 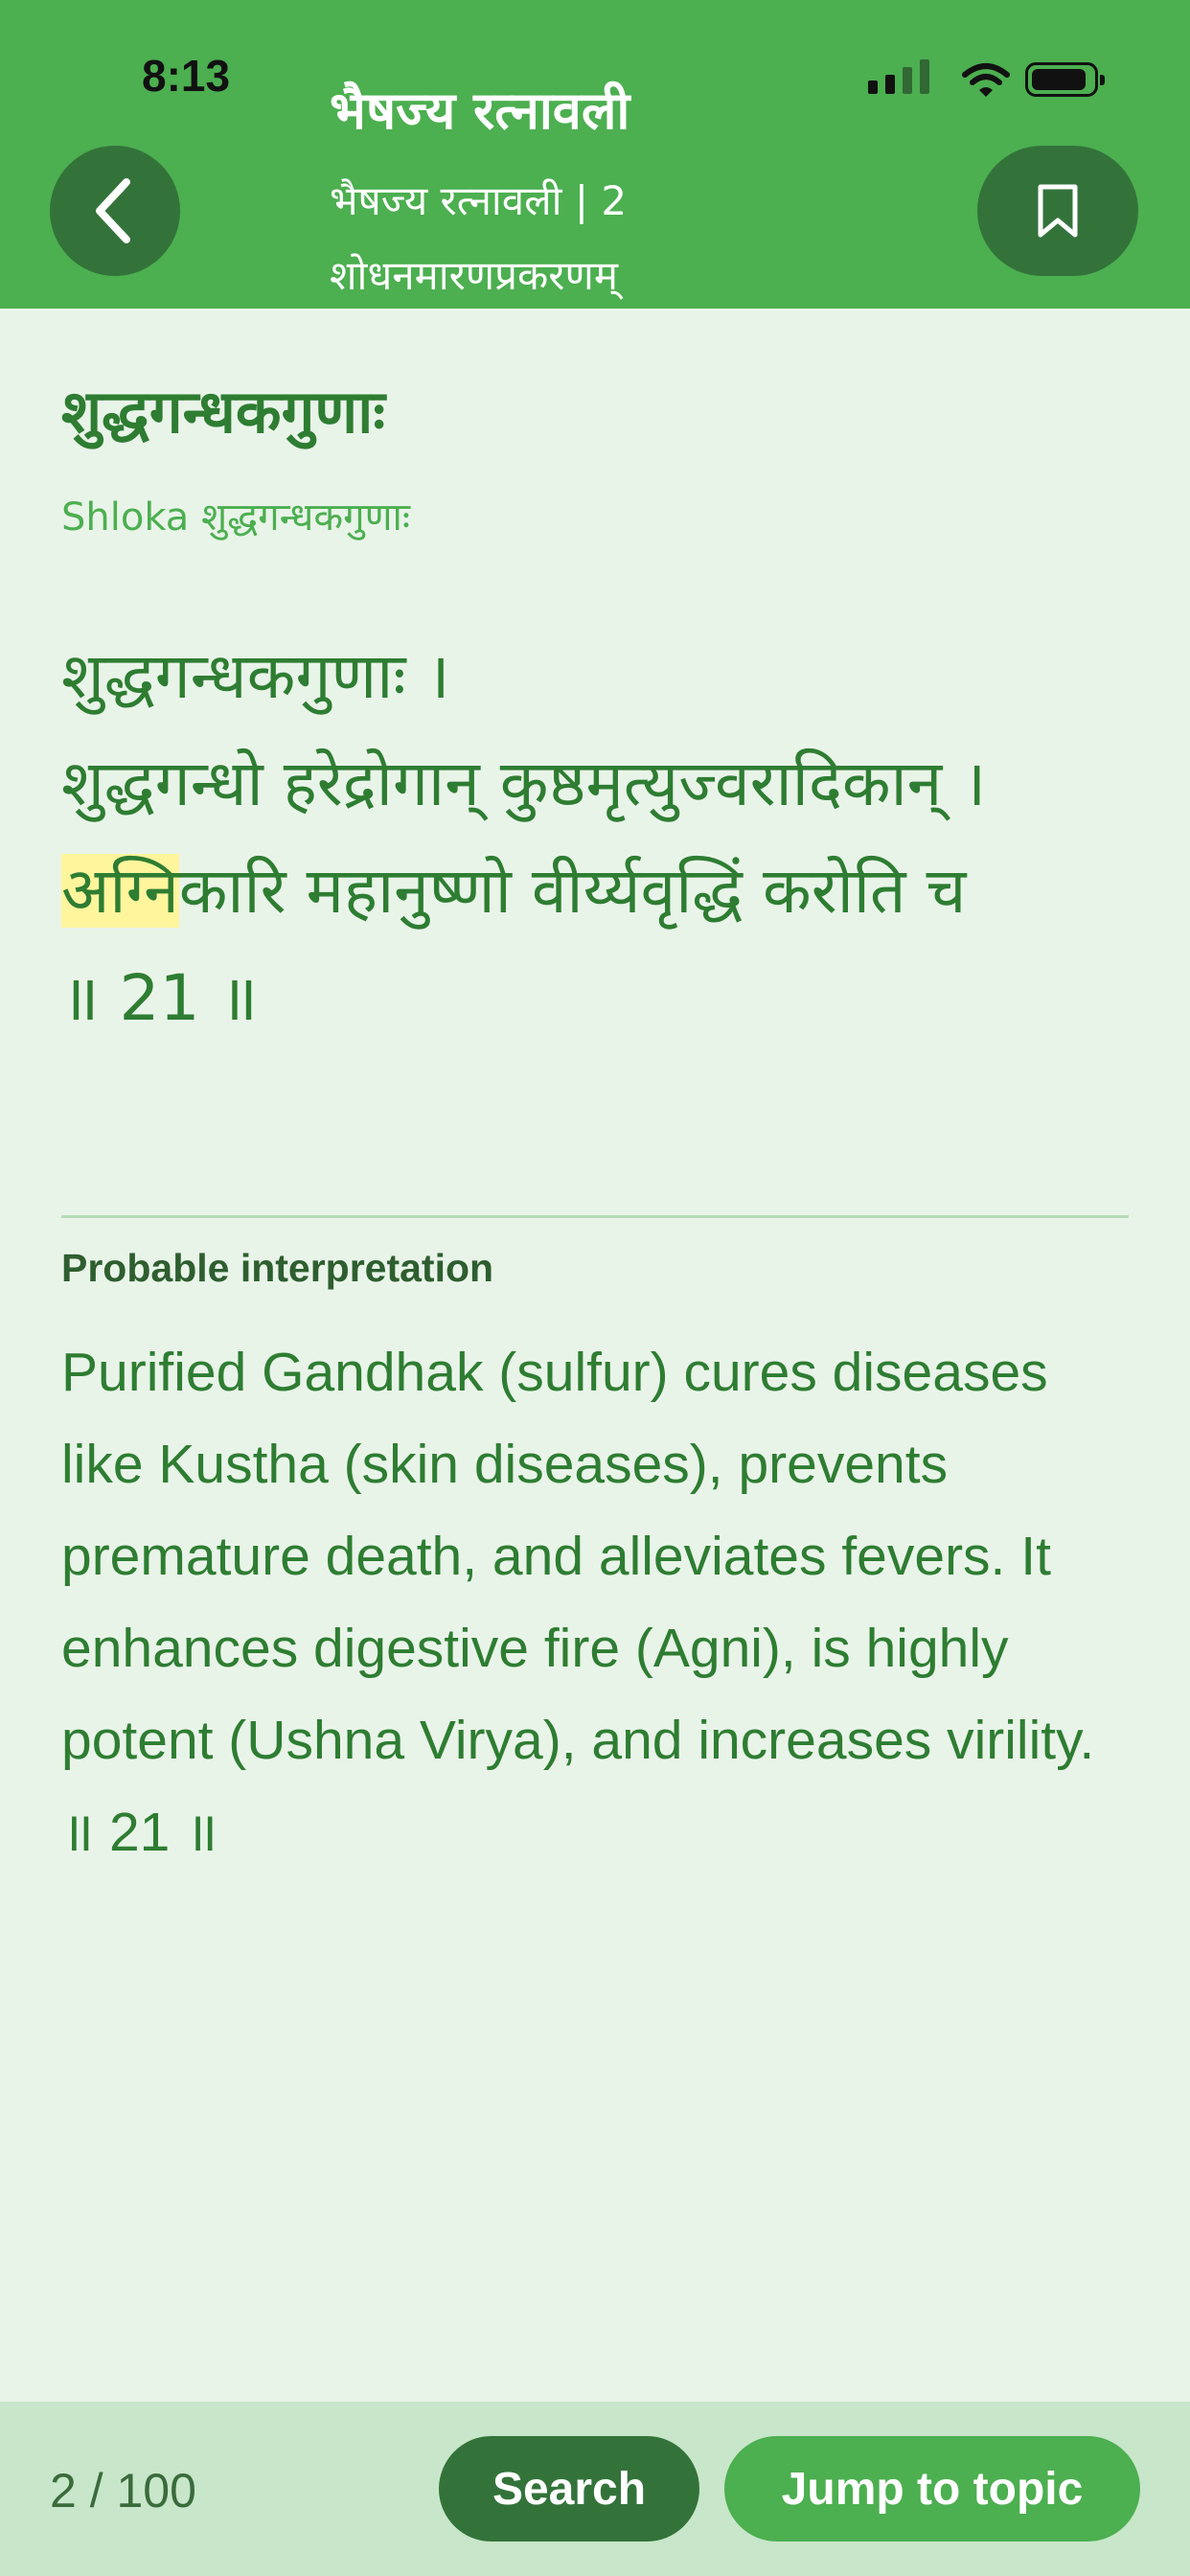 I want to click on highlighted-word: अग्नि, so click(x=120, y=891).